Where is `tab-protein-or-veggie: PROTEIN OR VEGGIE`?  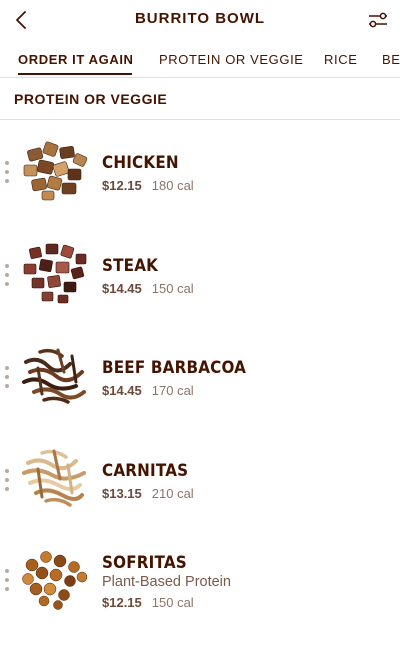 tab-protein-or-veggie: PROTEIN OR VEGGIE is located at coordinates (231, 59).